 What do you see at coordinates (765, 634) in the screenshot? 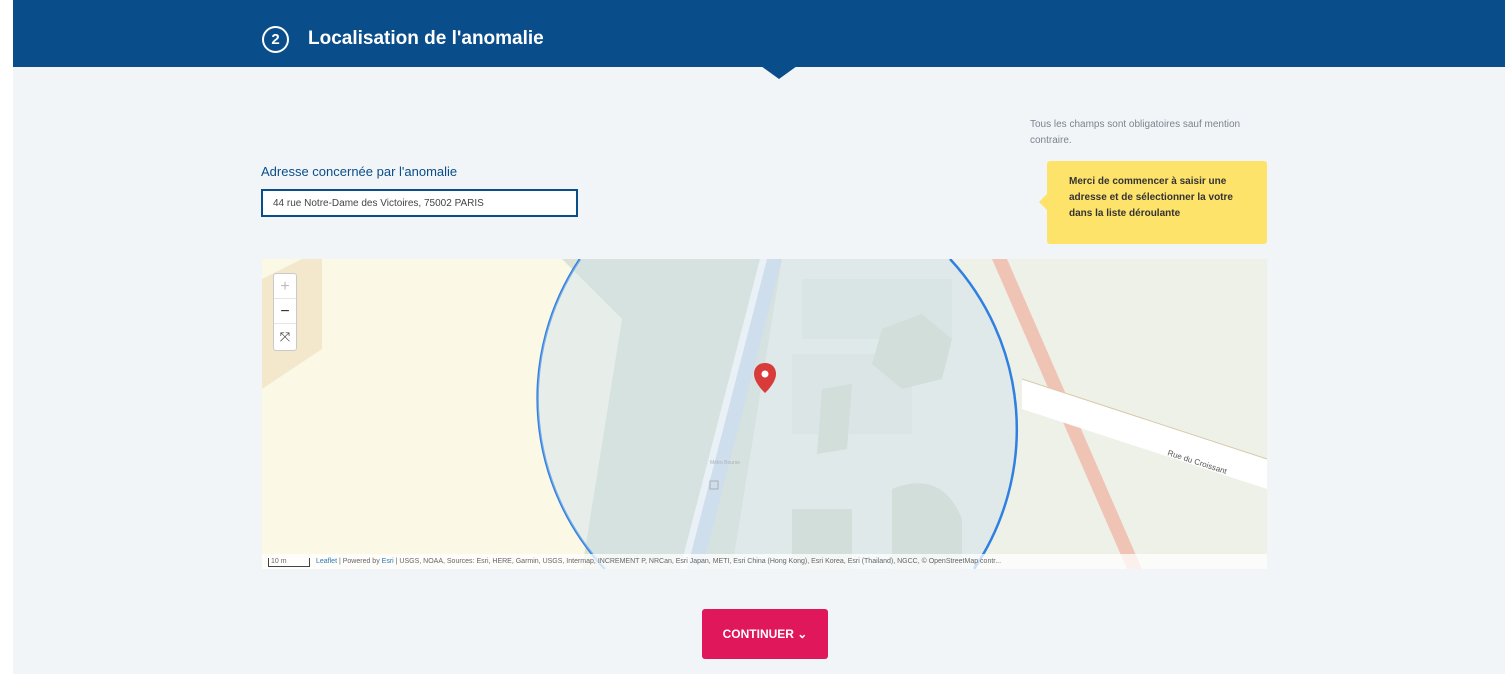
I see `continue-button: CONTINUER ⌄` at bounding box center [765, 634].